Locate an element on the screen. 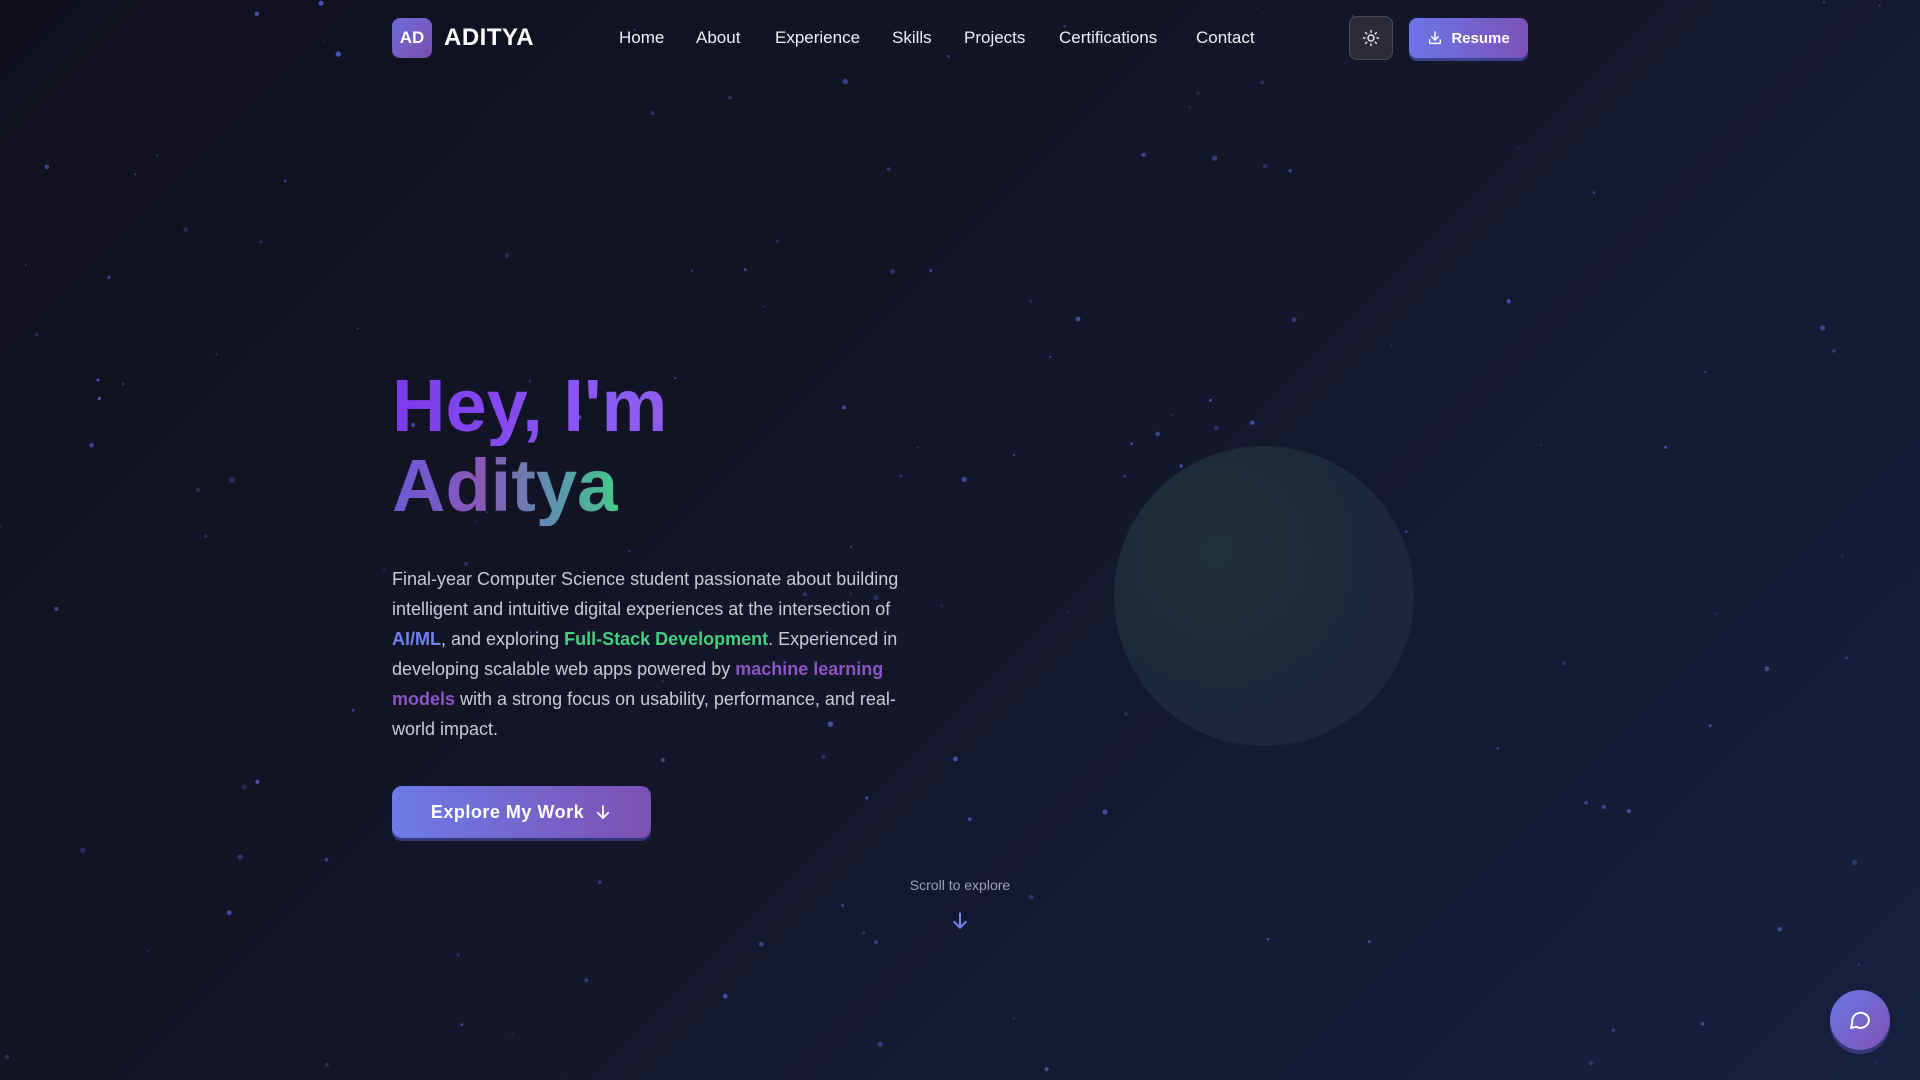  chat-button is located at coordinates (1860, 1020).